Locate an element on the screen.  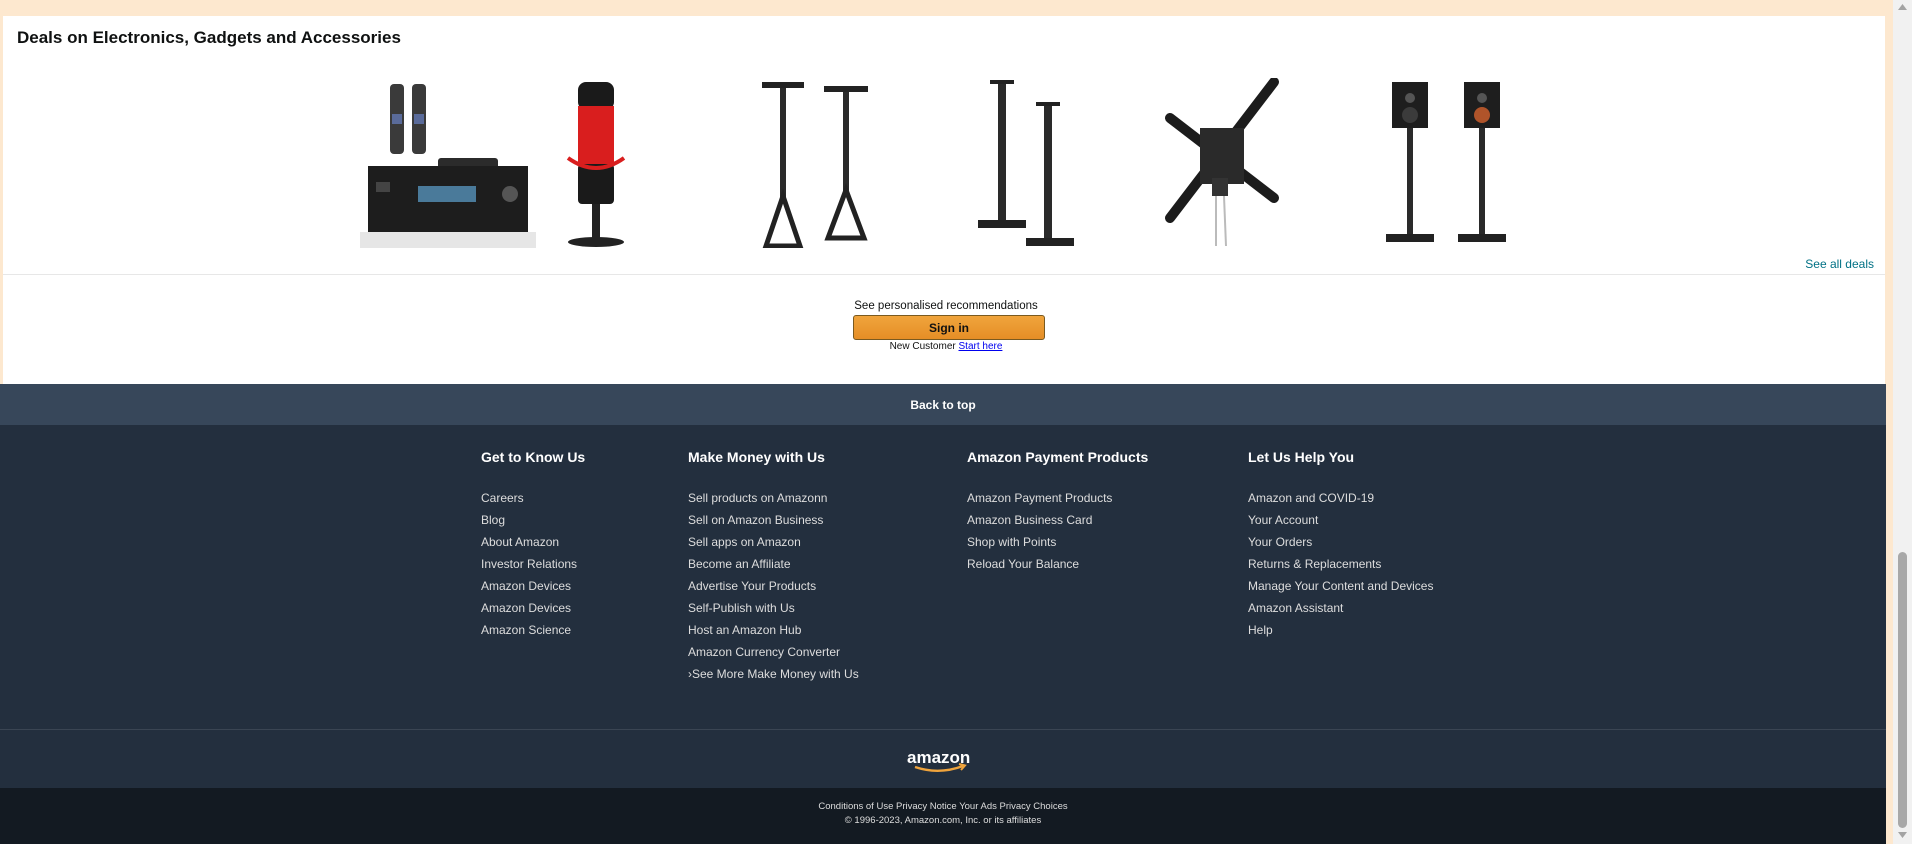
ads-privacy-choices-link: Your Ads Privacy Choices is located at coordinates (1013, 806).